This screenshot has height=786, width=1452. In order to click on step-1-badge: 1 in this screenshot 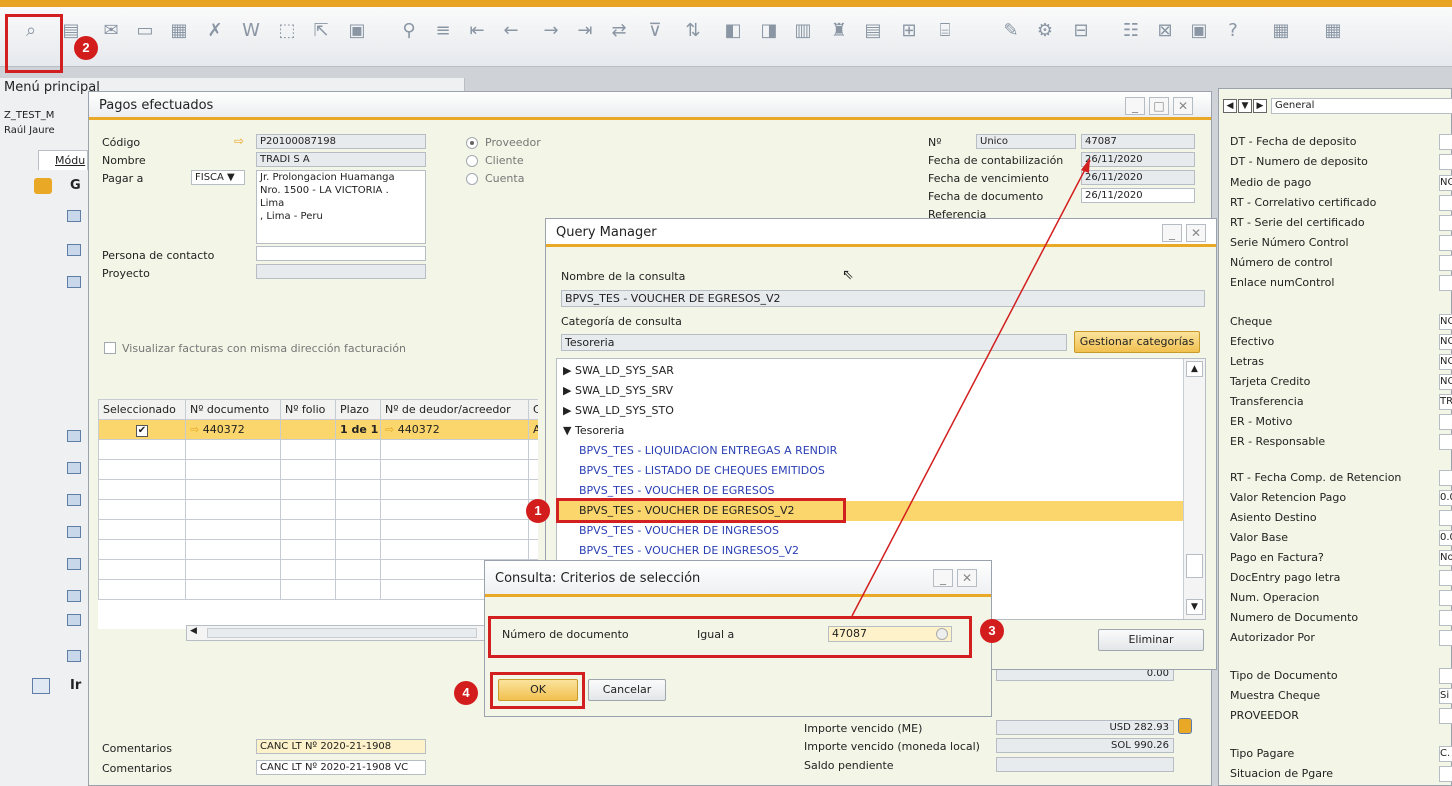, I will do `click(538, 511)`.